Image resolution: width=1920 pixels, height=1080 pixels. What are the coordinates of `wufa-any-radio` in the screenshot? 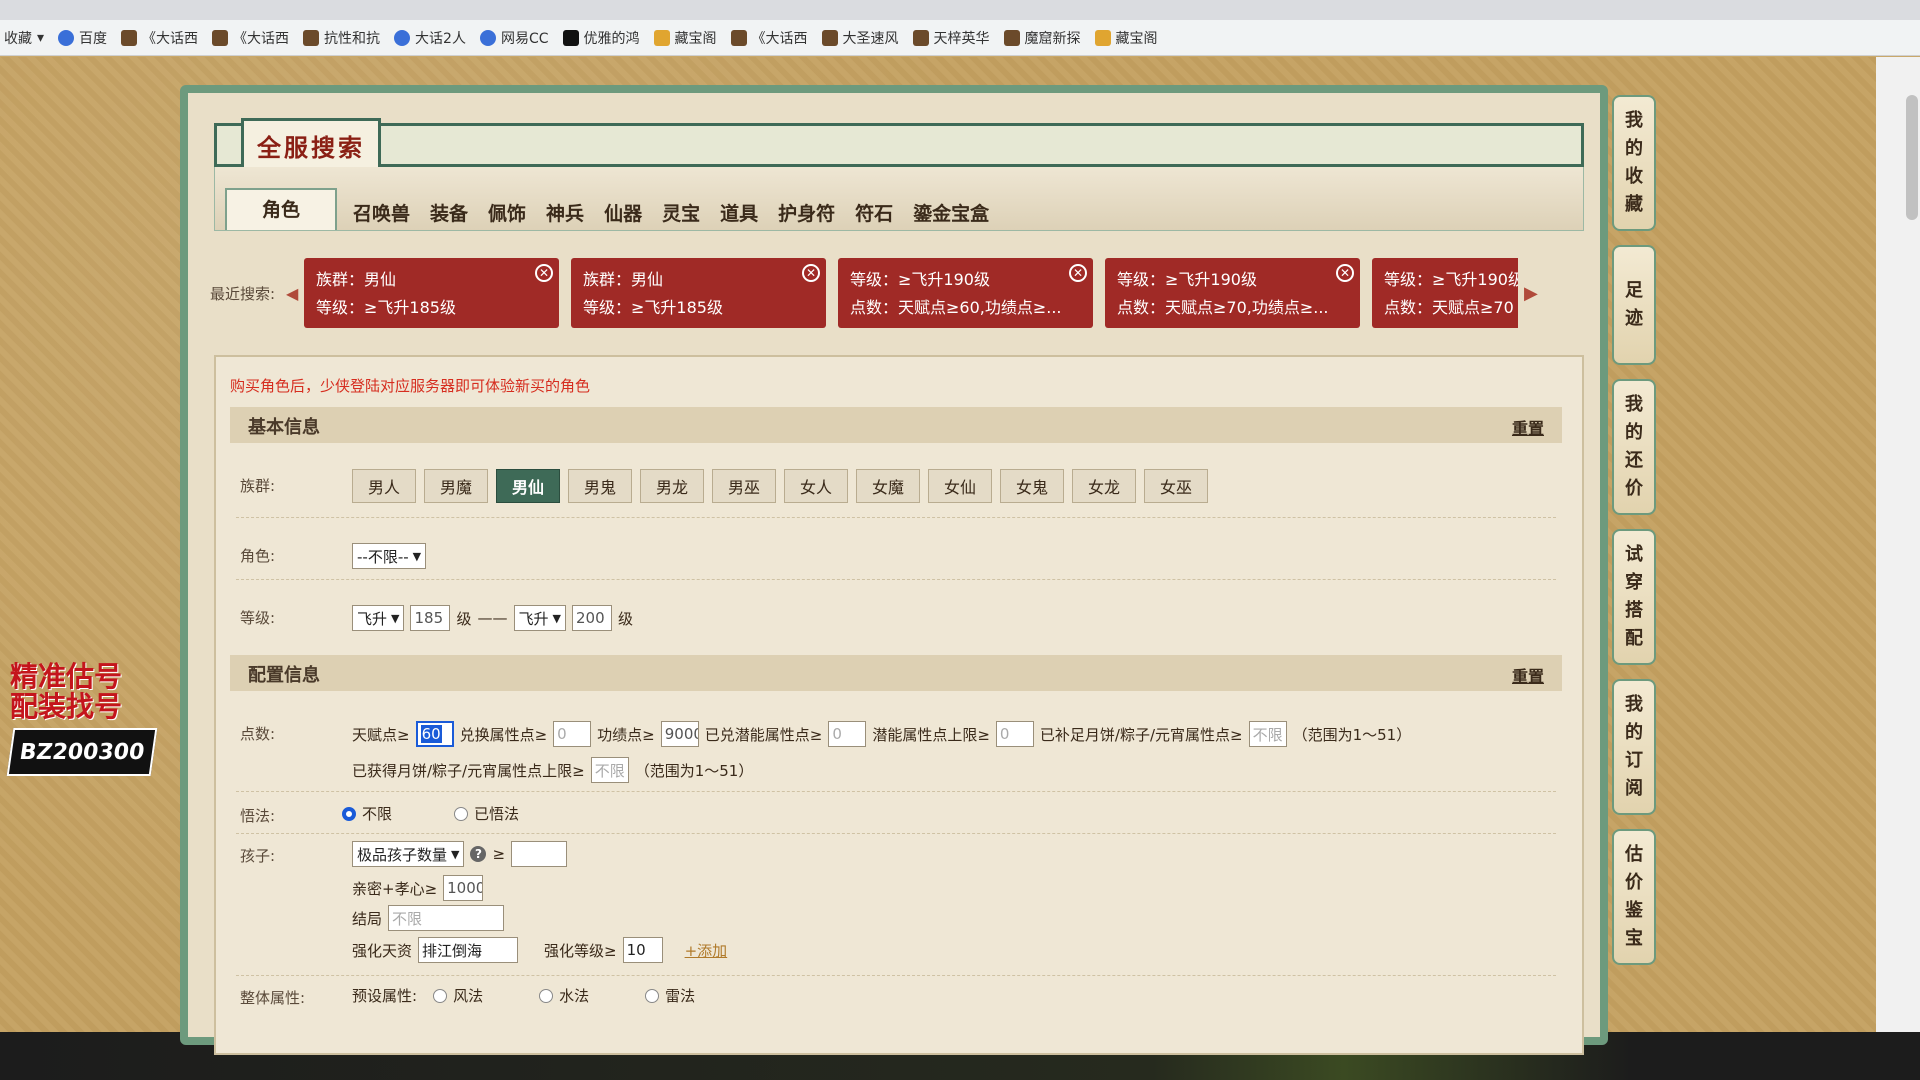 It's located at (349, 813).